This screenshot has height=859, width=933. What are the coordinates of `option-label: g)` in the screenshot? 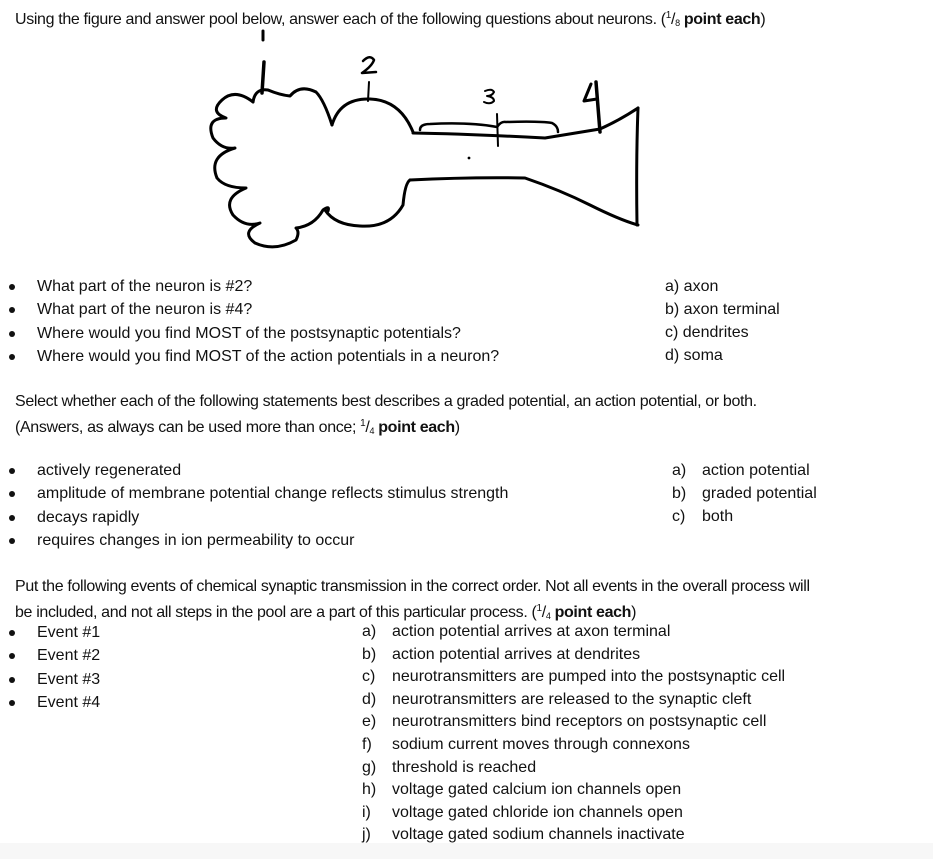 It's located at (369, 767).